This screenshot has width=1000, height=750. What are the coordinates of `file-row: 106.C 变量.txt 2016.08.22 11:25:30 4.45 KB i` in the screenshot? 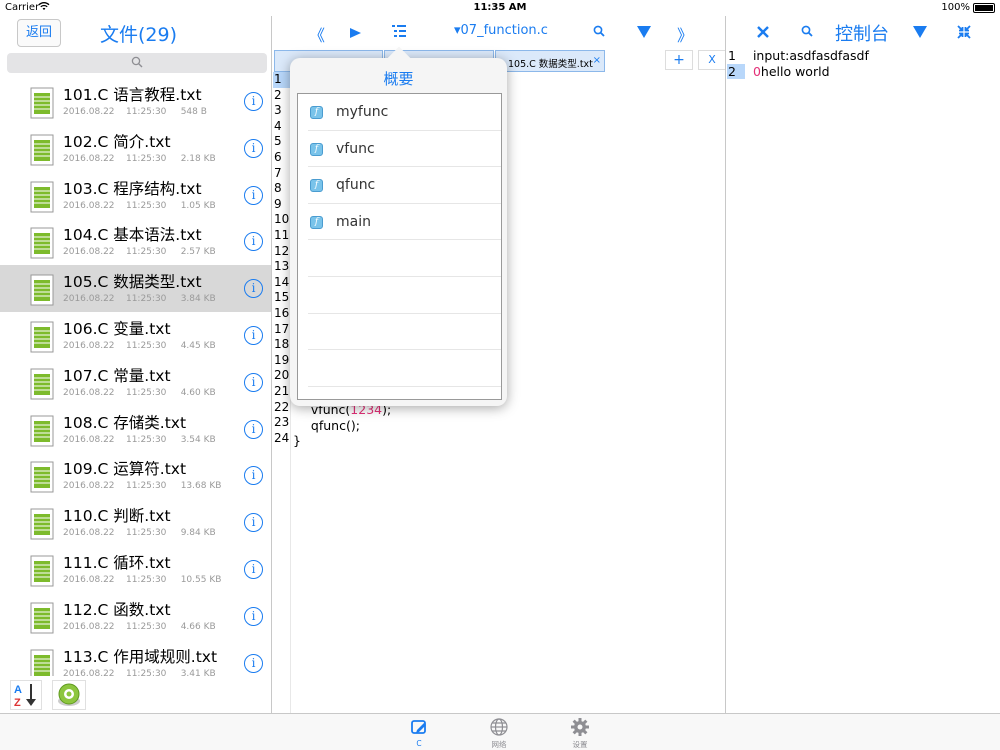 It's located at (135, 335).